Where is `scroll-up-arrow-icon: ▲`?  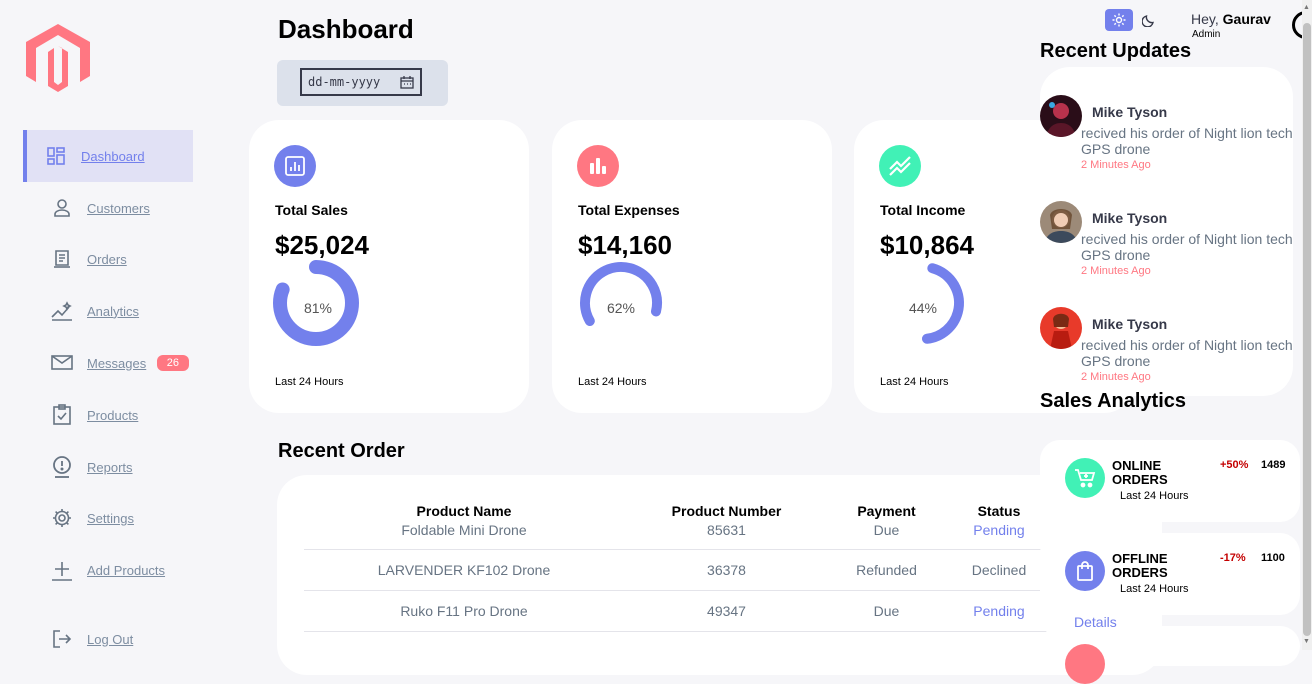 scroll-up-arrow-icon: ▲ is located at coordinates (1306, 7).